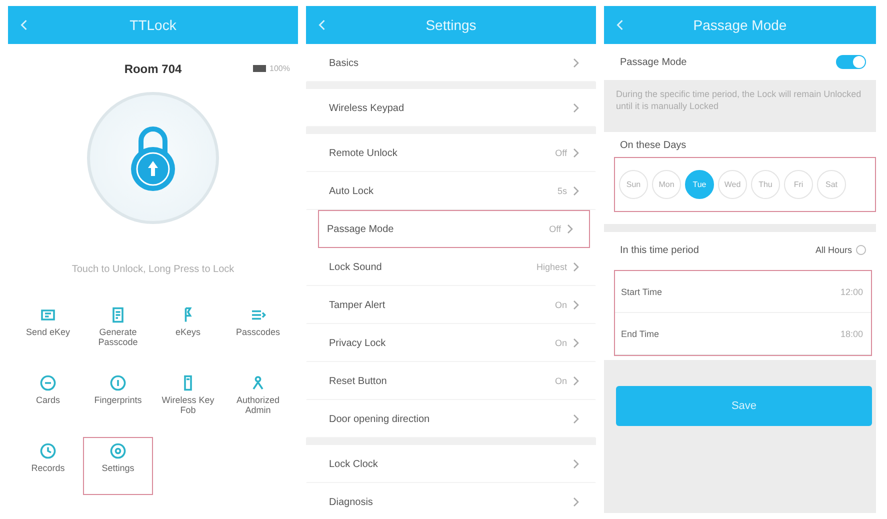 This screenshot has width=887, height=519. I want to click on feature-button: Wireless Key Fob, so click(188, 398).